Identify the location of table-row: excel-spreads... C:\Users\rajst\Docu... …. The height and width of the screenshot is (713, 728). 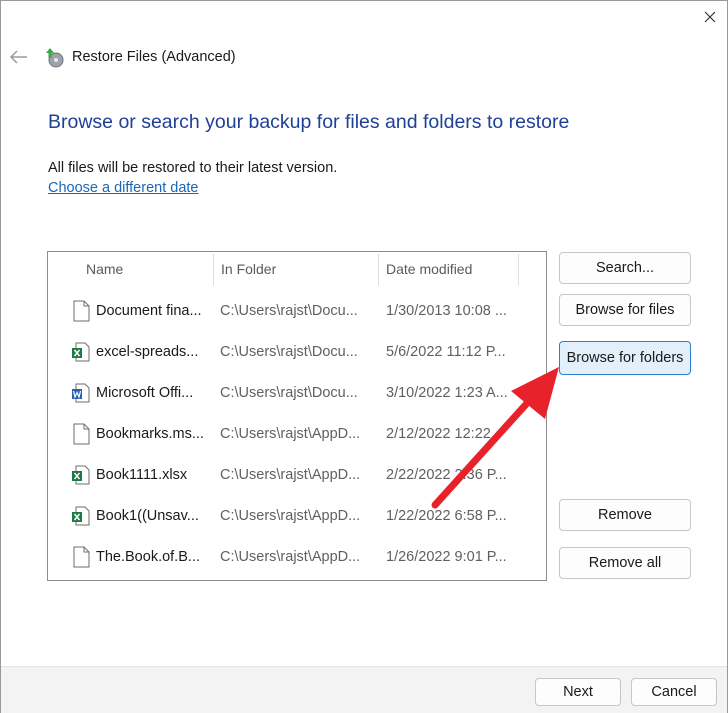
(297, 352).